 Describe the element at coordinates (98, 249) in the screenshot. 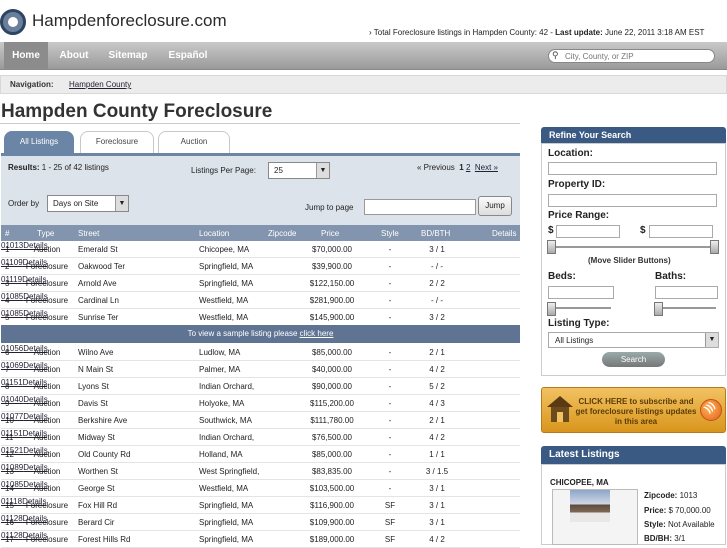

I see `row-street: Emerald St` at that location.